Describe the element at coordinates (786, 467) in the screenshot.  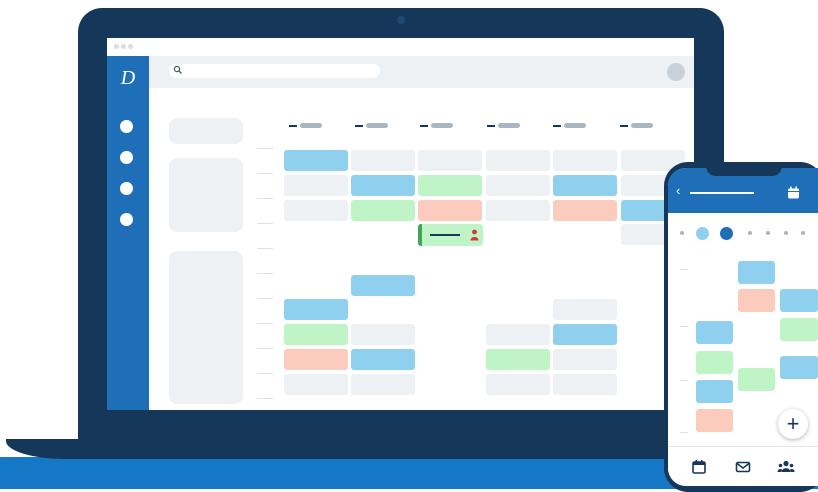
I see `team-icon` at that location.